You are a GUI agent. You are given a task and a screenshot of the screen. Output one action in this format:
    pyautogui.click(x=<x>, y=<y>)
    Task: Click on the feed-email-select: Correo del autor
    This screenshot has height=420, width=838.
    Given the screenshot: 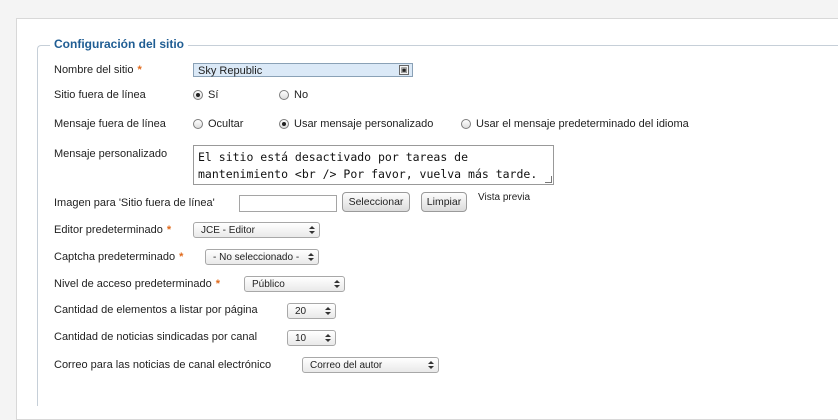 What is the action you would take?
    pyautogui.click(x=370, y=365)
    